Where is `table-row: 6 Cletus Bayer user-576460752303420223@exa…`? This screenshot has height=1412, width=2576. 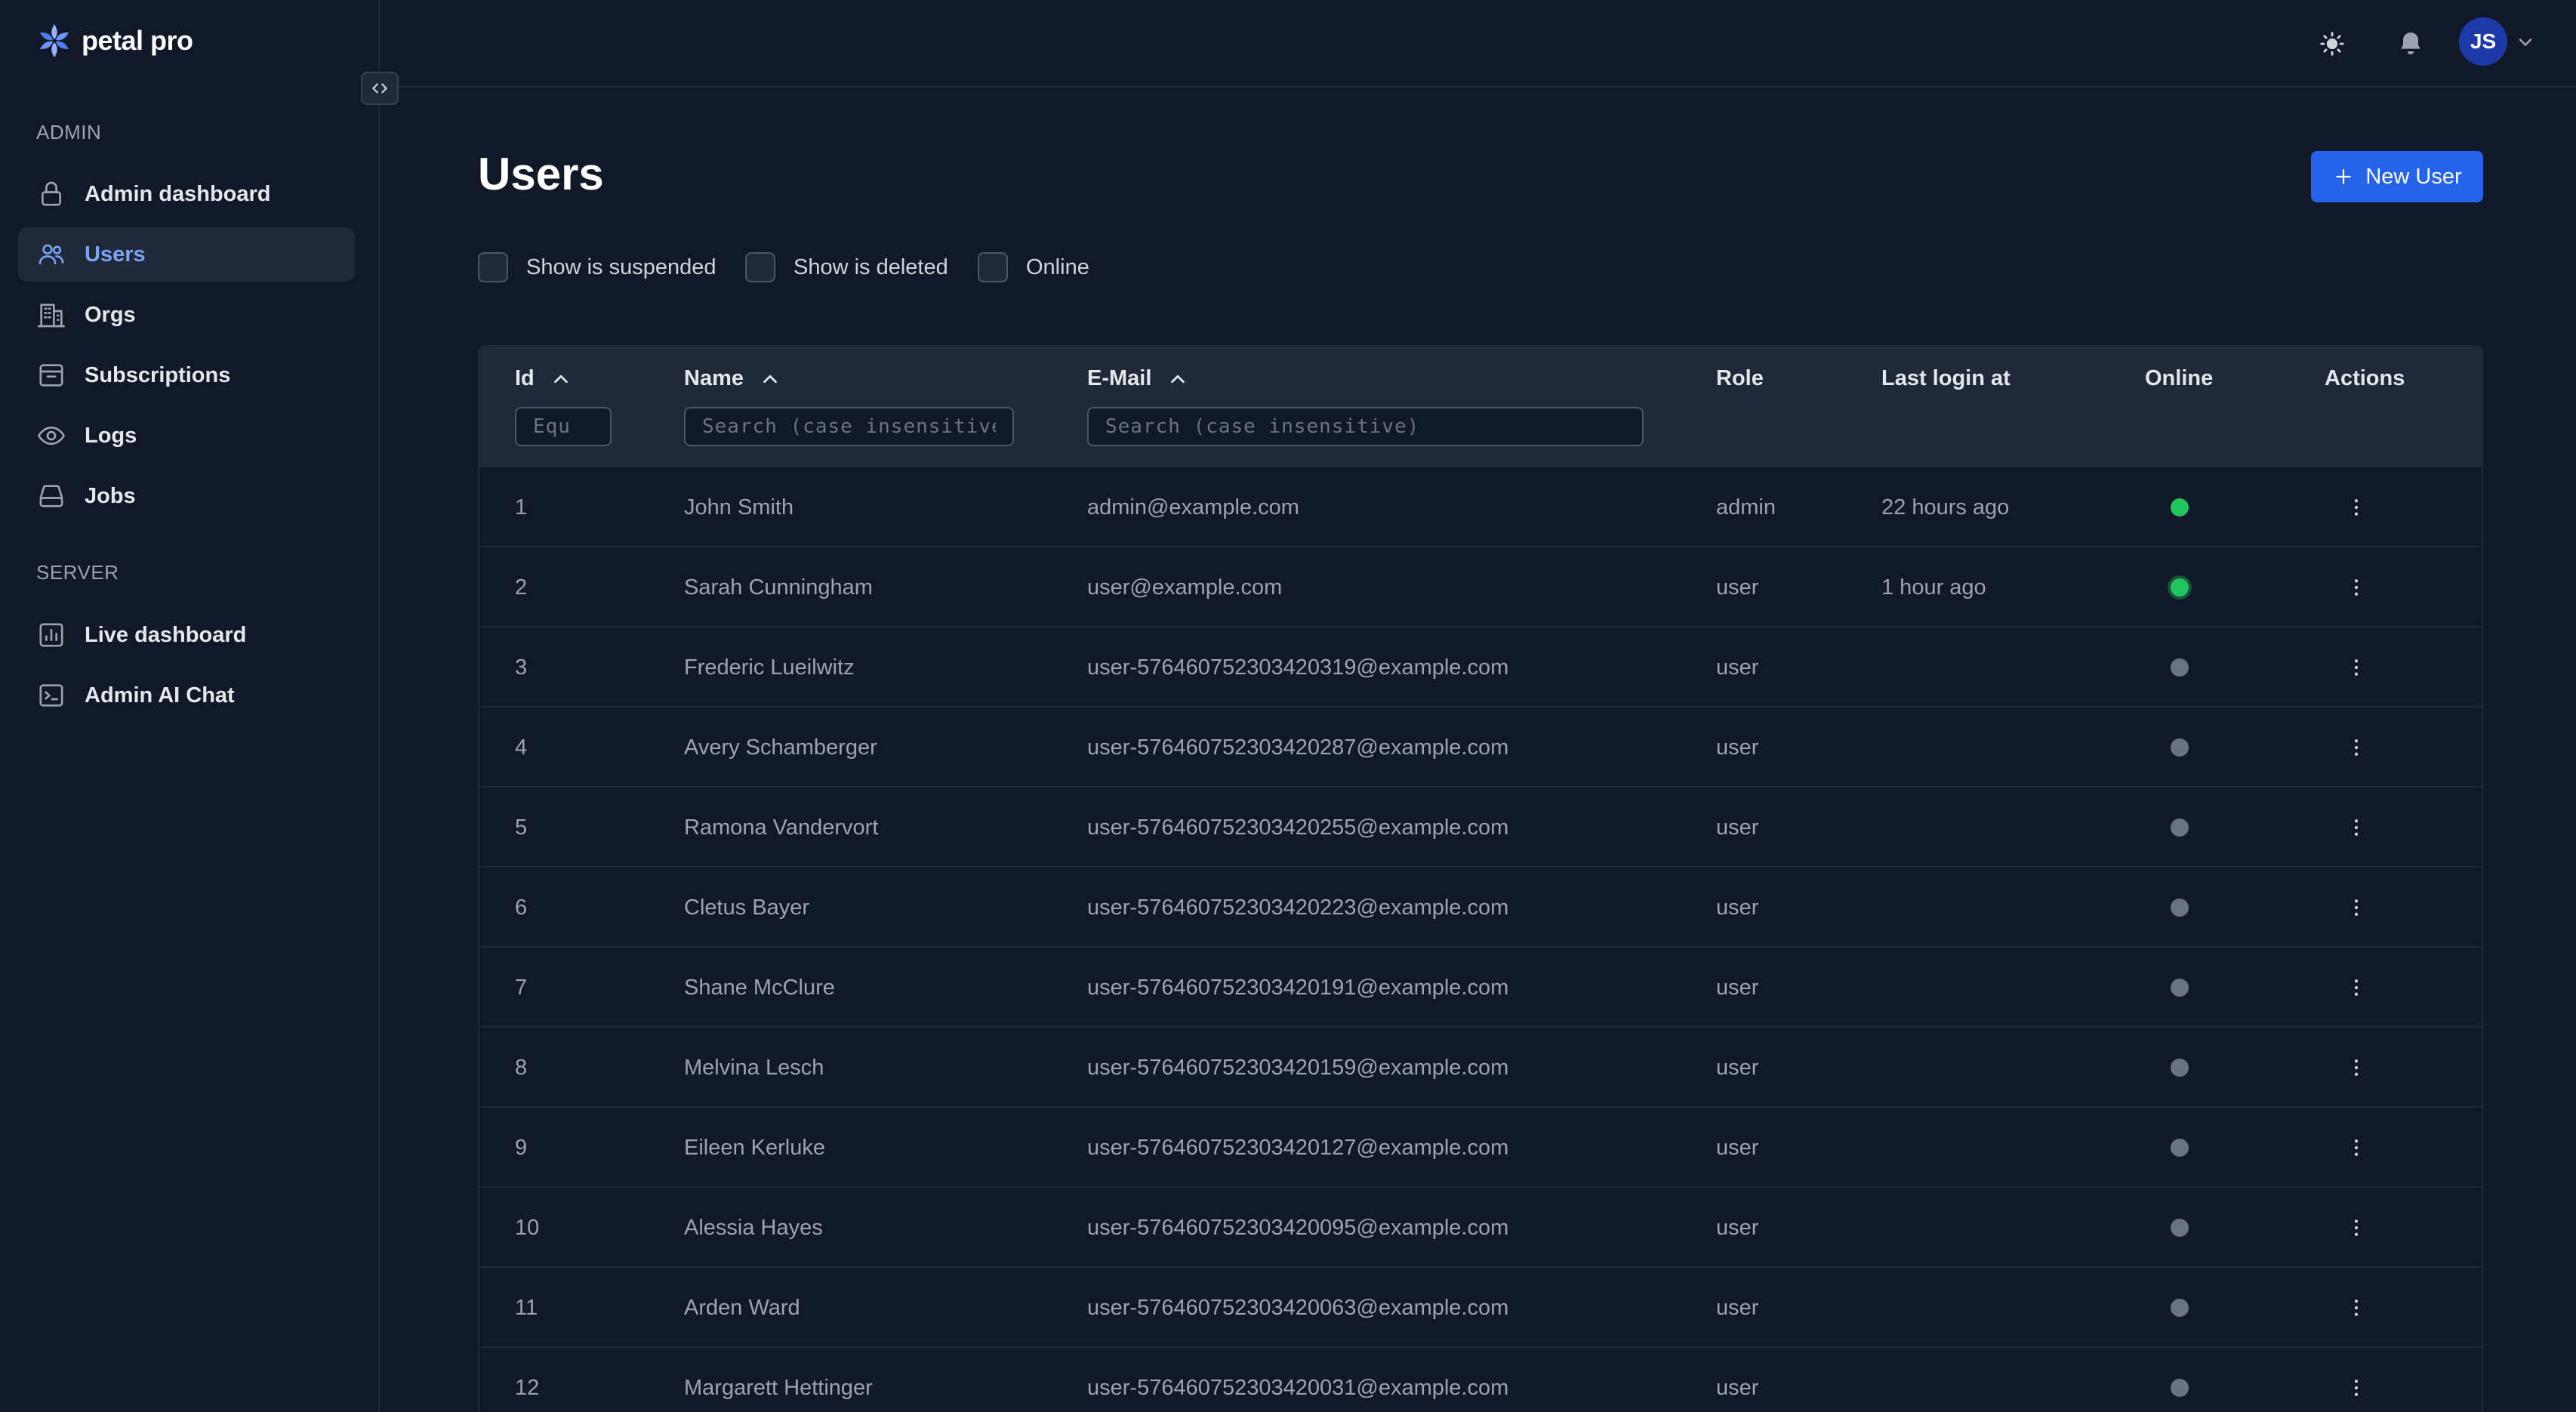
table-row: 6 Cletus Bayer user-576460752303420223@exa… is located at coordinates (1480, 906).